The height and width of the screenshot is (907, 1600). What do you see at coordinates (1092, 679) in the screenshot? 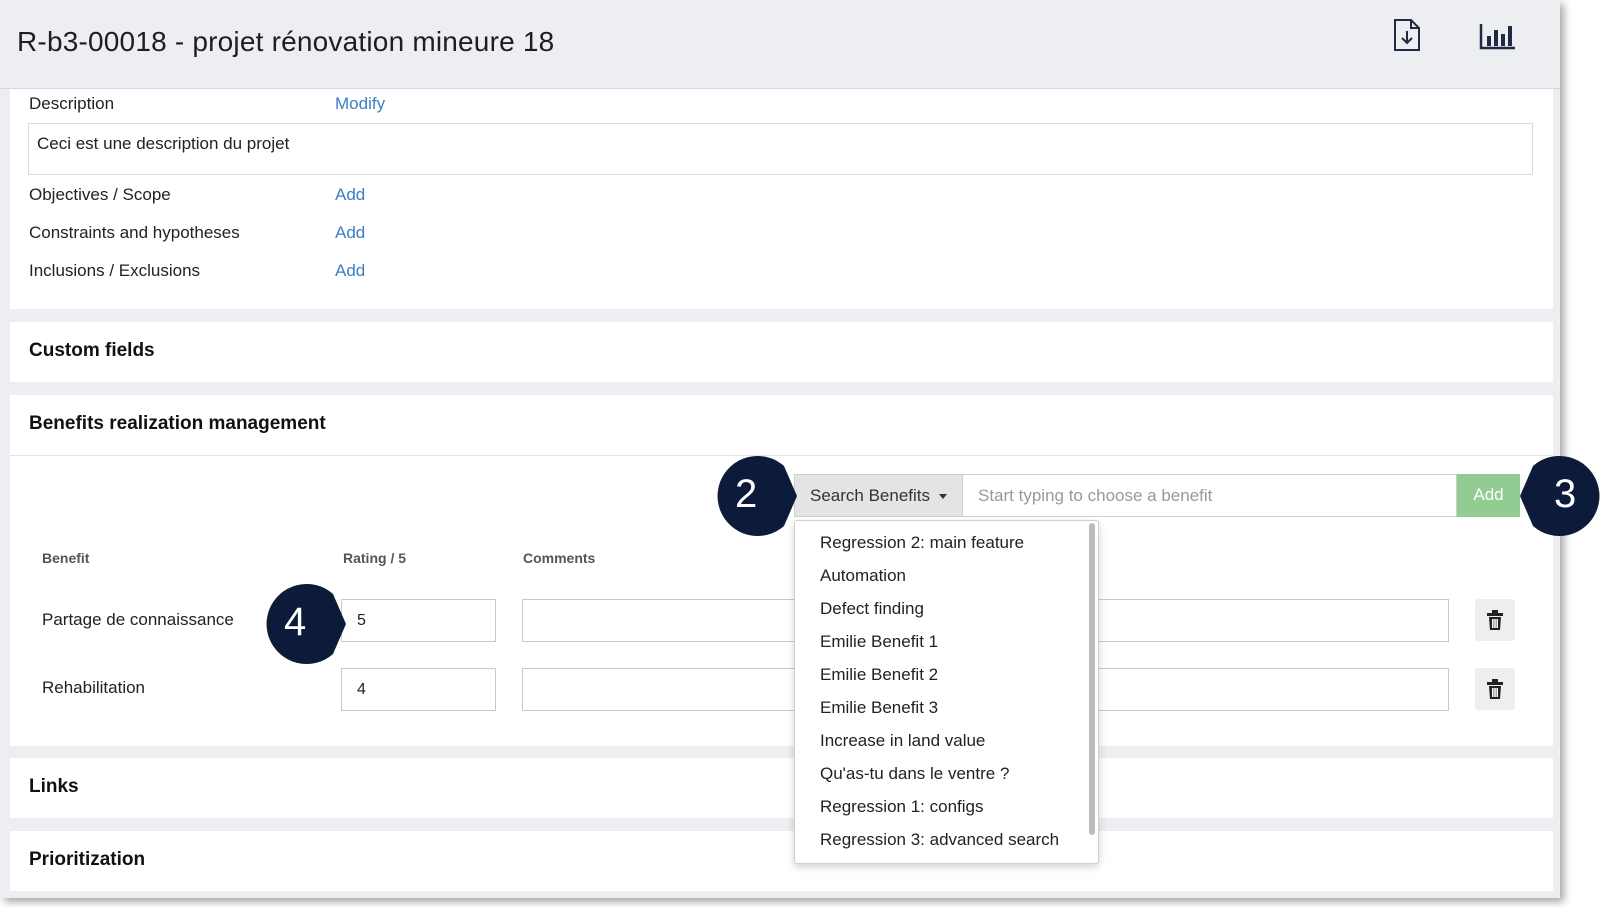
I see `dropdown-scrollbar` at bounding box center [1092, 679].